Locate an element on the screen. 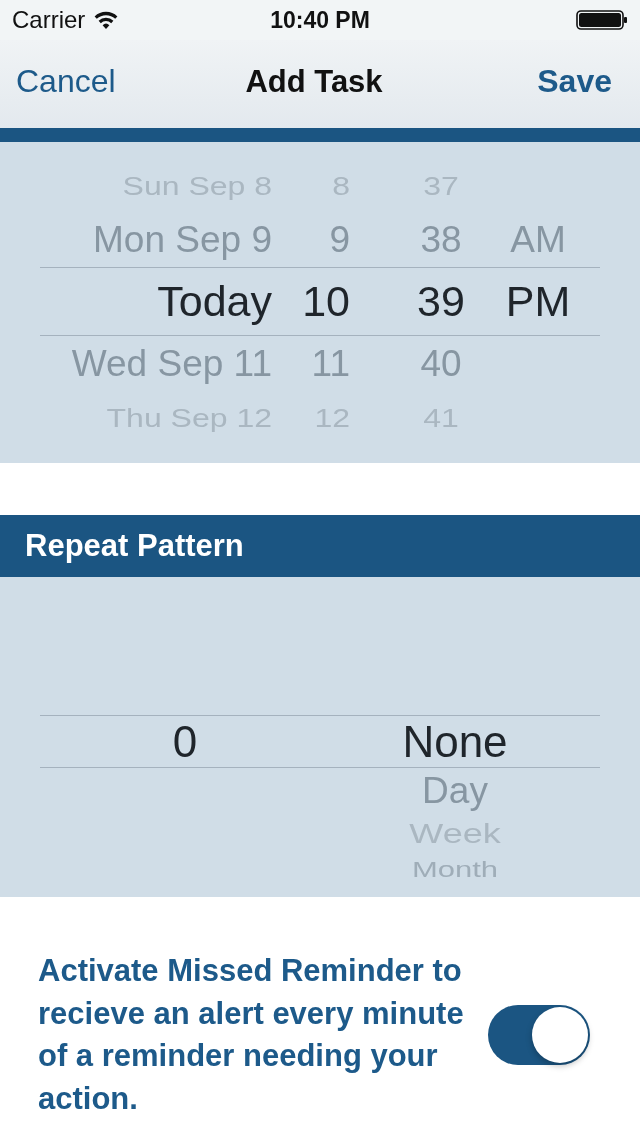 The width and height of the screenshot is (640, 1136). count-option: 0 is located at coordinates (185, 741).